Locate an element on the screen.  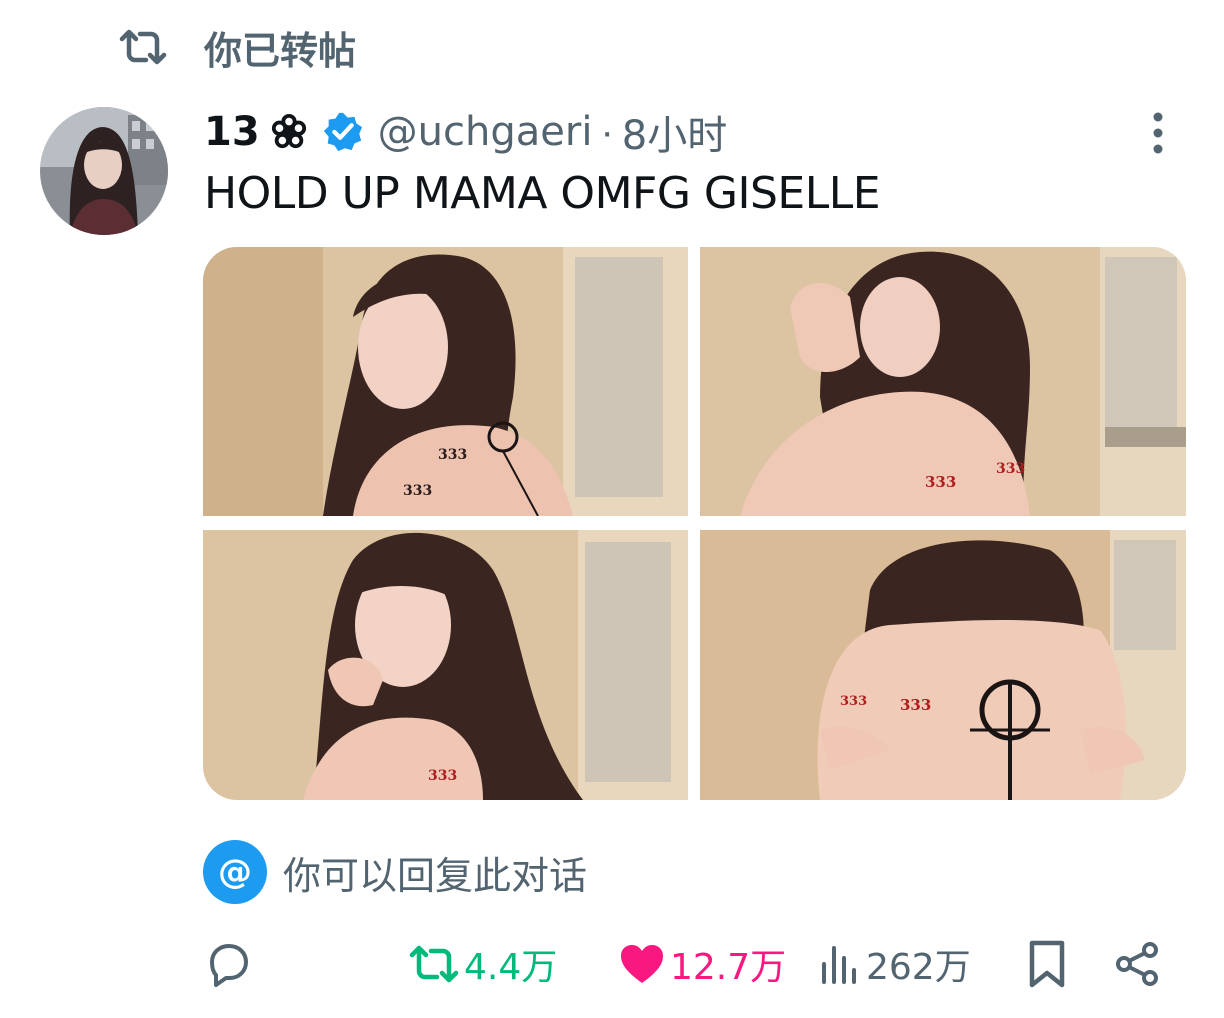
like-button: 12.7万 is located at coordinates (702, 964).